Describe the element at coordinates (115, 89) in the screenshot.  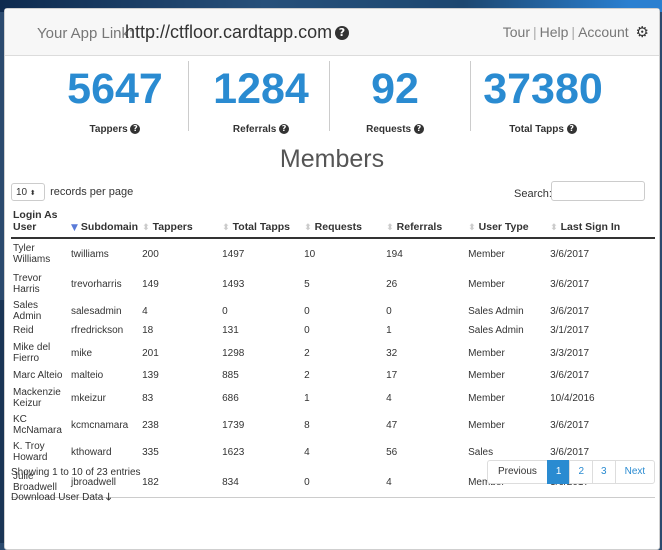
I see `stat-value: 5647` at that location.